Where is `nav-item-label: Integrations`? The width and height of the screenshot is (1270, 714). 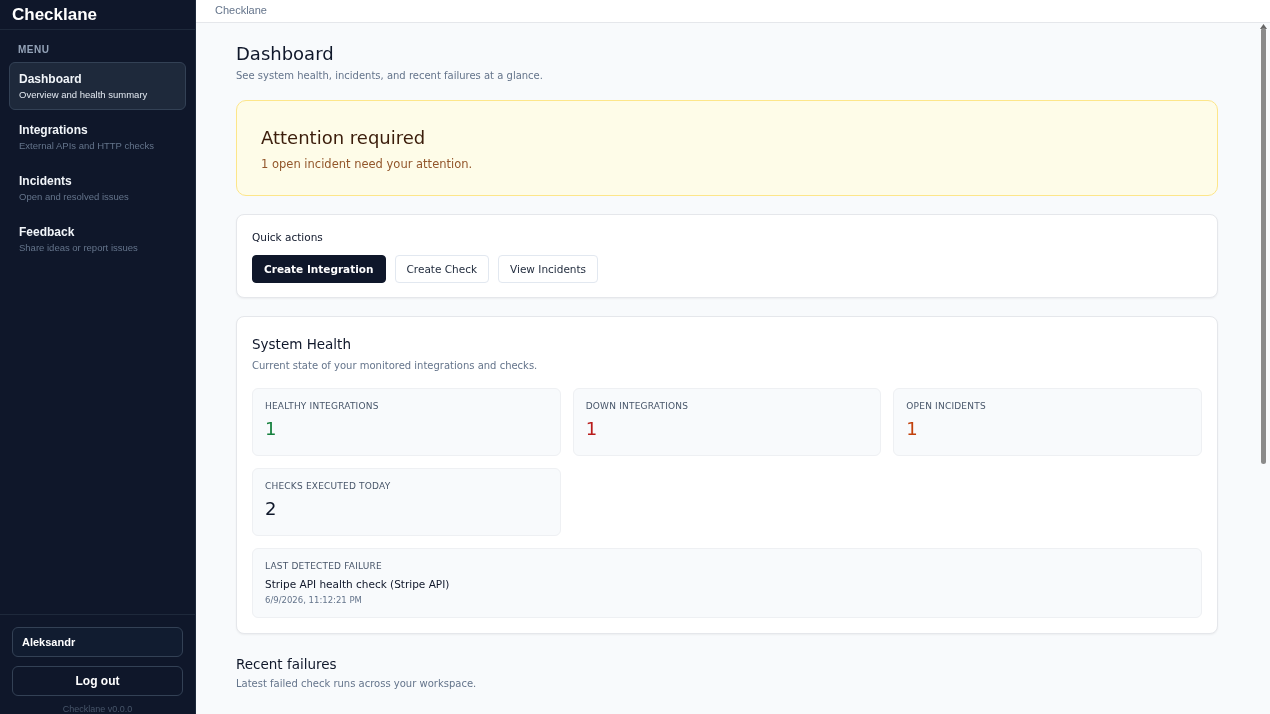
nav-item-label: Integrations is located at coordinates (54, 130).